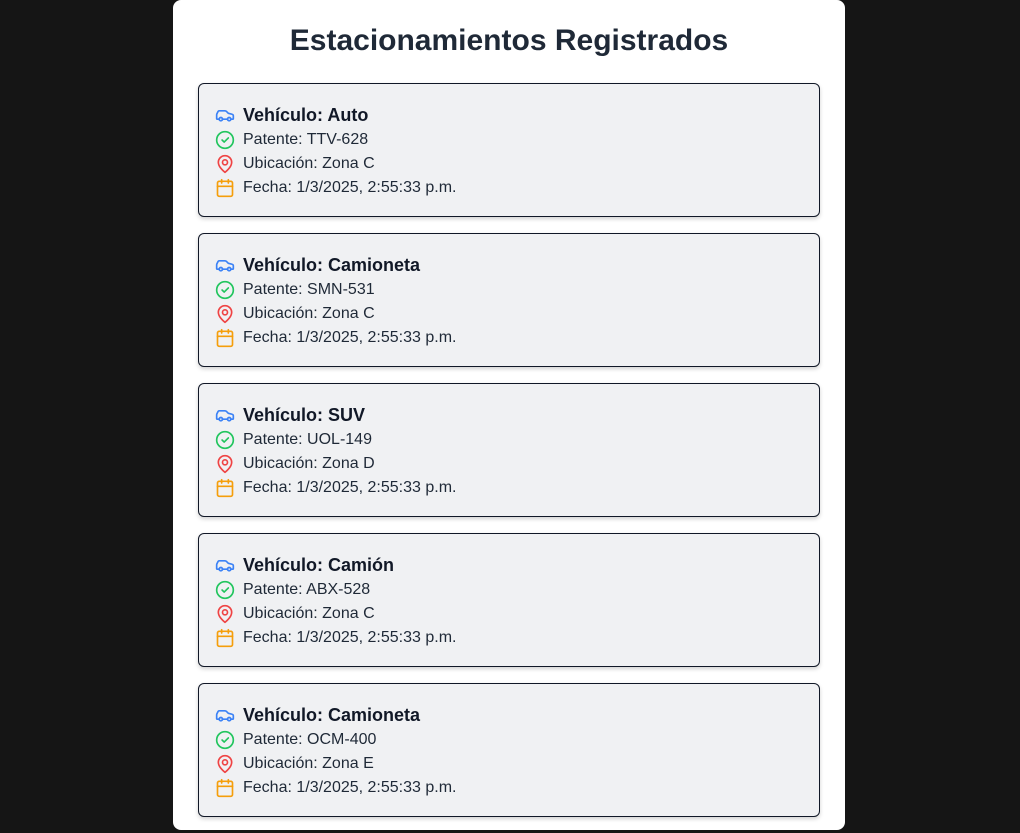  I want to click on plate-row: Patente: SMN-531, so click(509, 290).